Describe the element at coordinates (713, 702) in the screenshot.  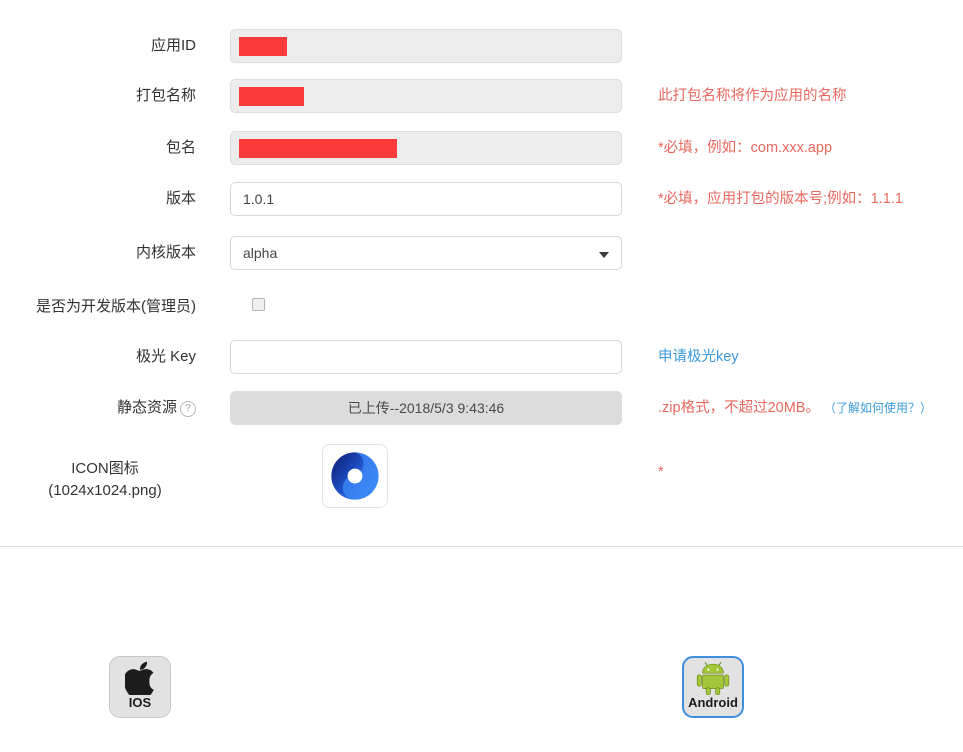
I see `platform-label-android: Android` at that location.